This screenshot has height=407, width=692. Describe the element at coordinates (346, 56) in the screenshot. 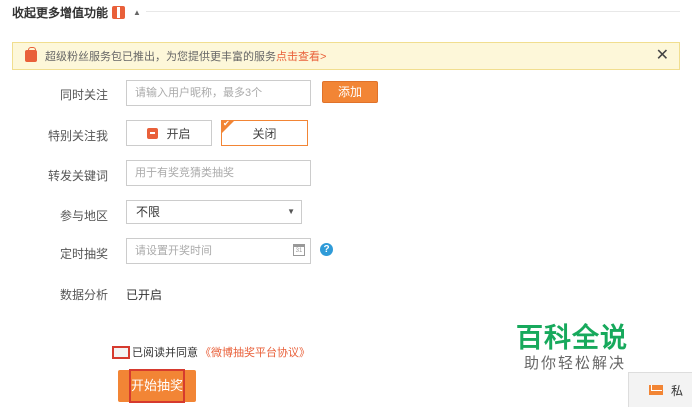

I see `notice-banner: 超级粉丝服务包已推出，为您提供更丰富的服务 点击查看> ✕` at that location.